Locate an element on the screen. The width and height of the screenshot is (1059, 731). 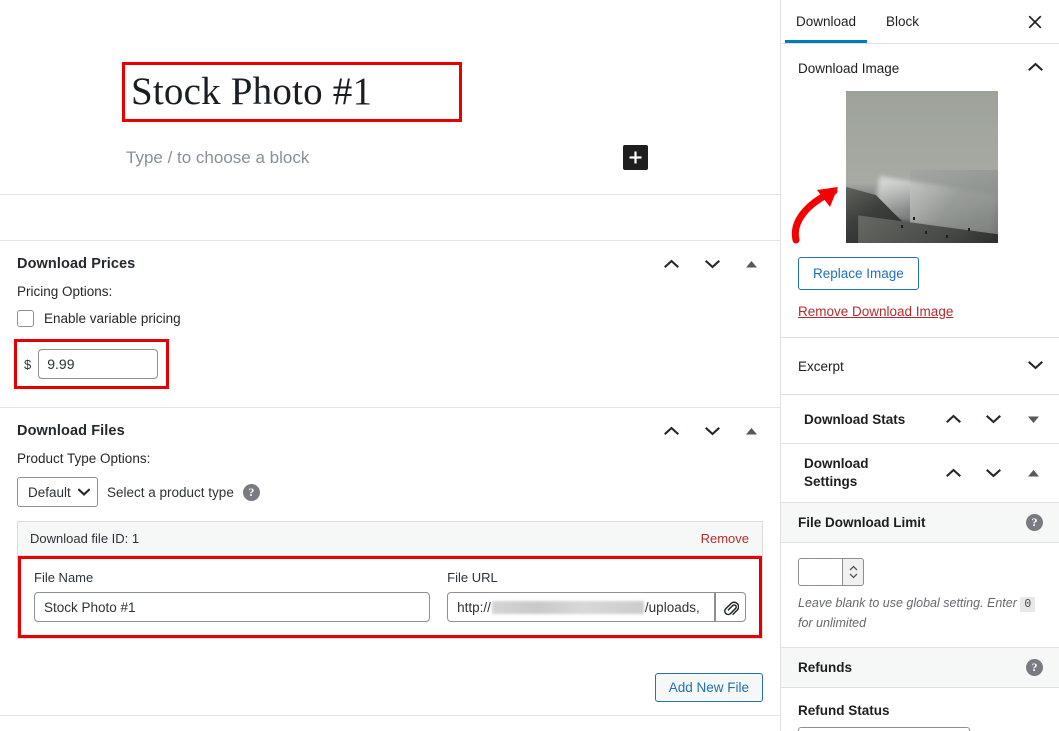
file-name-column: File Name is located at coordinates (232, 596).